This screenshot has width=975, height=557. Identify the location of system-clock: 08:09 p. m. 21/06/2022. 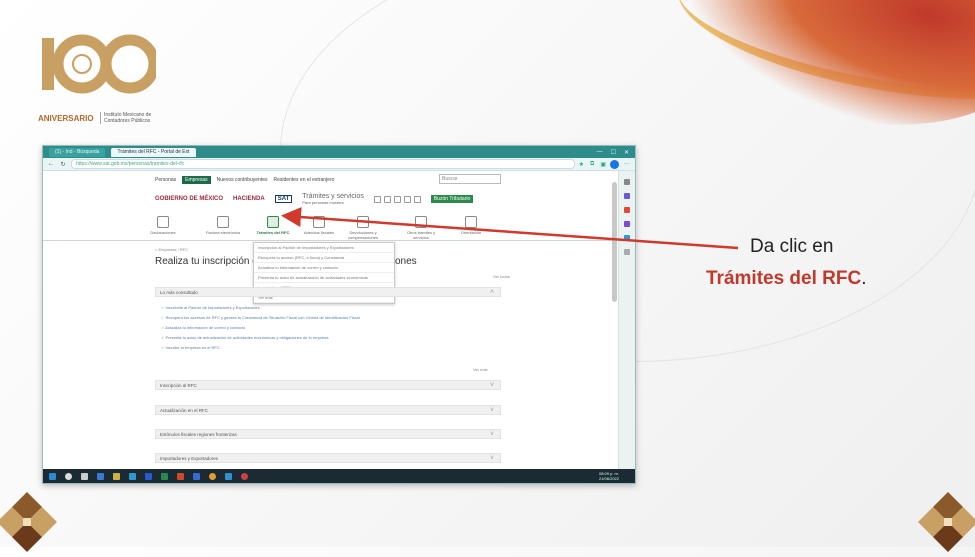
(617, 476).